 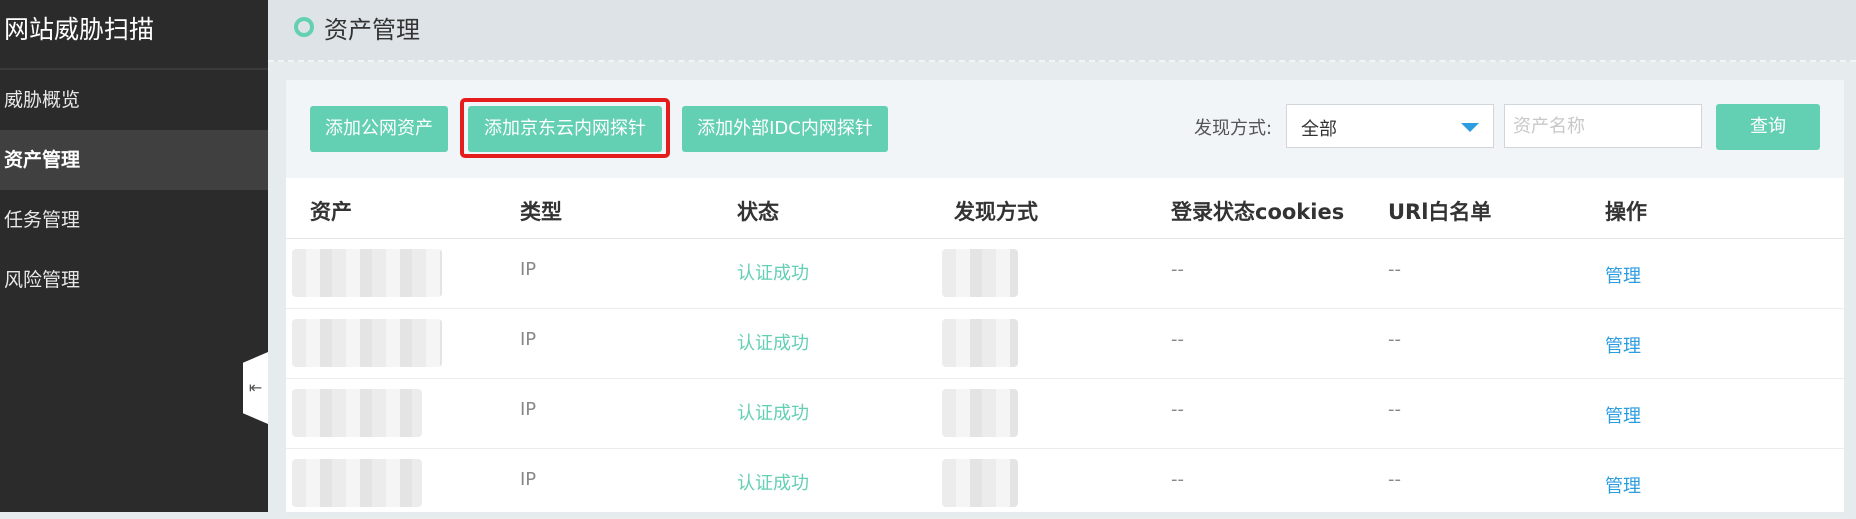 What do you see at coordinates (134, 35) in the screenshot?
I see `app-title: 网站威胁扫描` at bounding box center [134, 35].